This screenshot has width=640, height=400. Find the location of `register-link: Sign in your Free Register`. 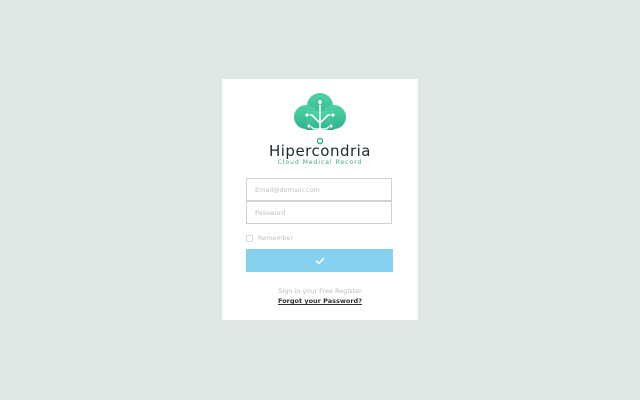

register-link: Sign in your Free Register is located at coordinates (320, 291).